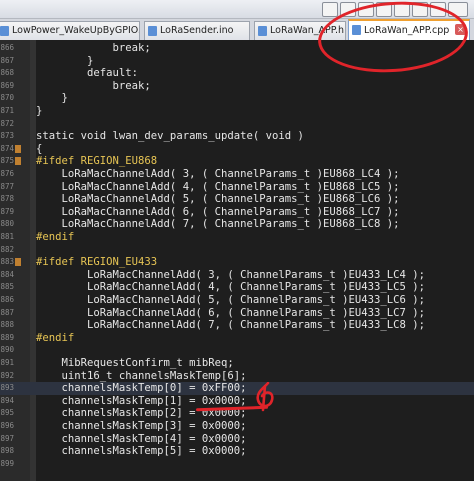 Image resolution: width=474 pixels, height=481 pixels. Describe the element at coordinates (7, 199) in the screenshot. I see `line-number: 878` at that location.